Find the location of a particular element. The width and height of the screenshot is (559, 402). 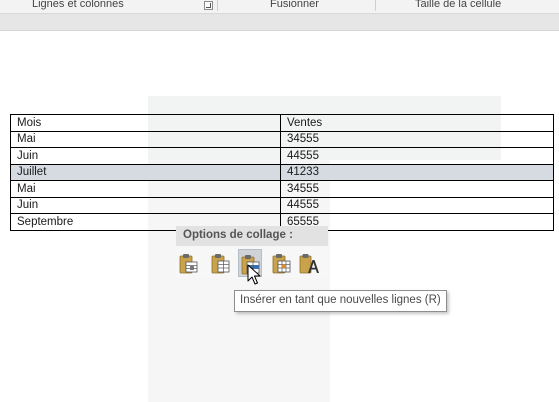

paste-merge-table-button is located at coordinates (221, 263).